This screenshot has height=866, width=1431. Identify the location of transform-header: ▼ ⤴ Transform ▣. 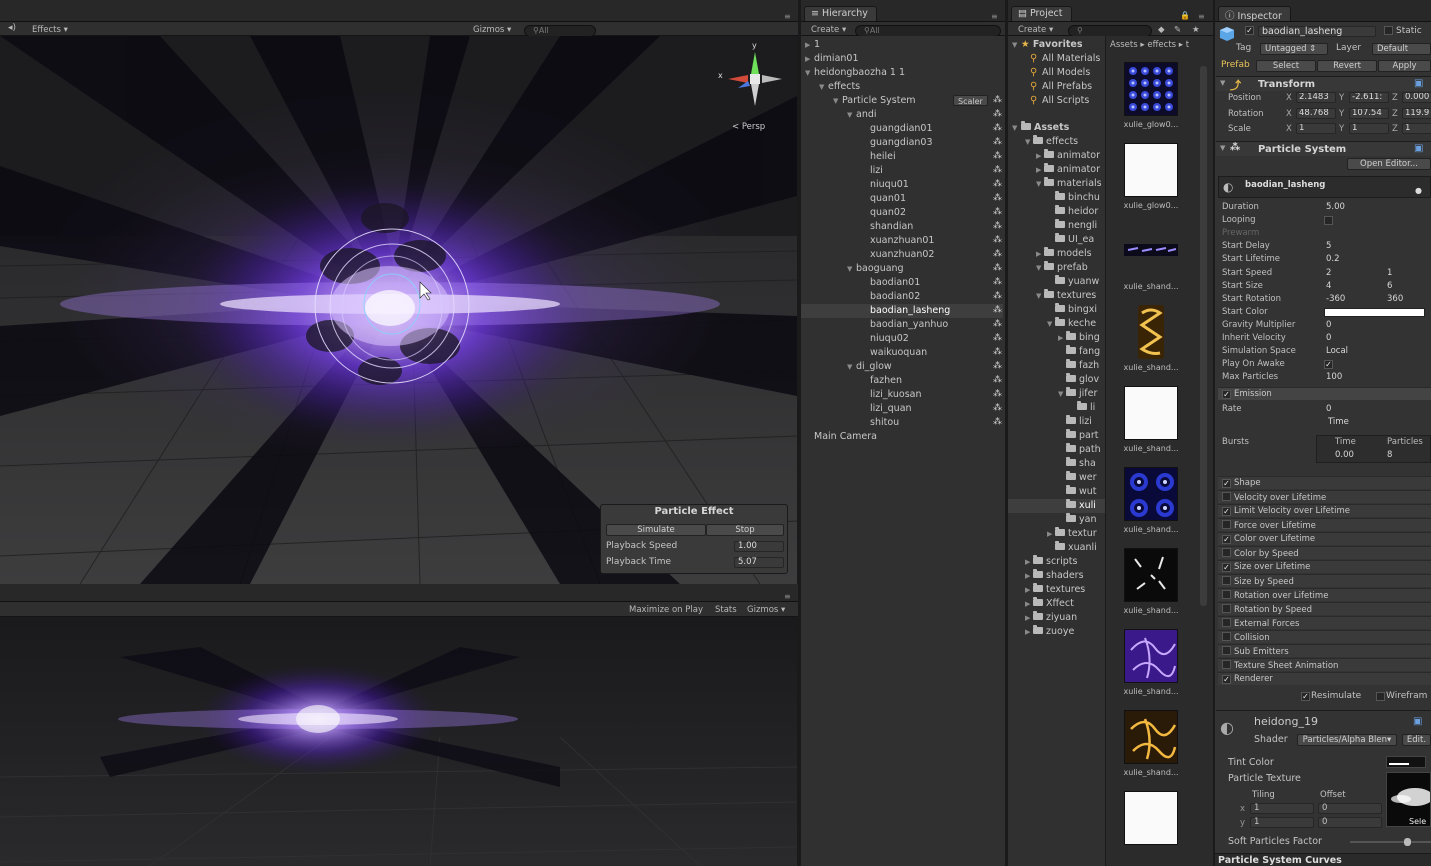
(1323, 84).